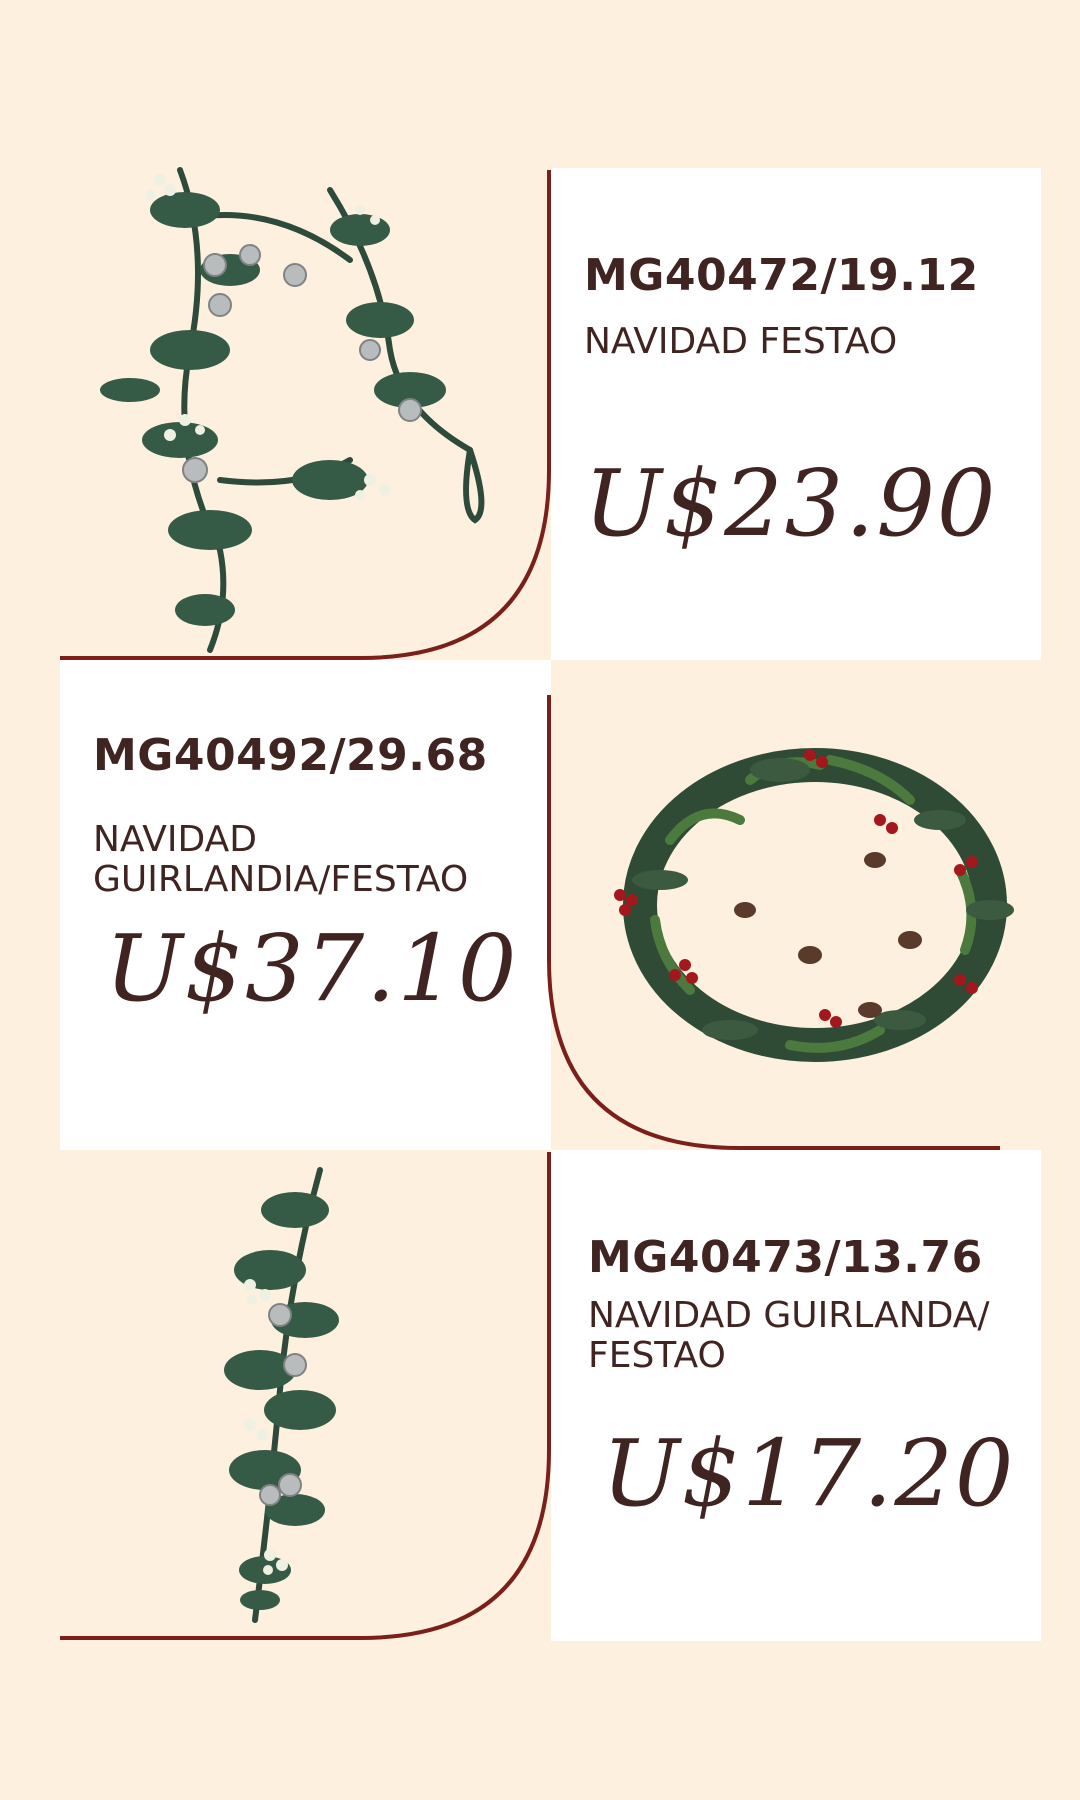 This screenshot has width=1080, height=1800. Describe the element at coordinates (791, 503) in the screenshot. I see `product-1-price: U$23.90` at that location.